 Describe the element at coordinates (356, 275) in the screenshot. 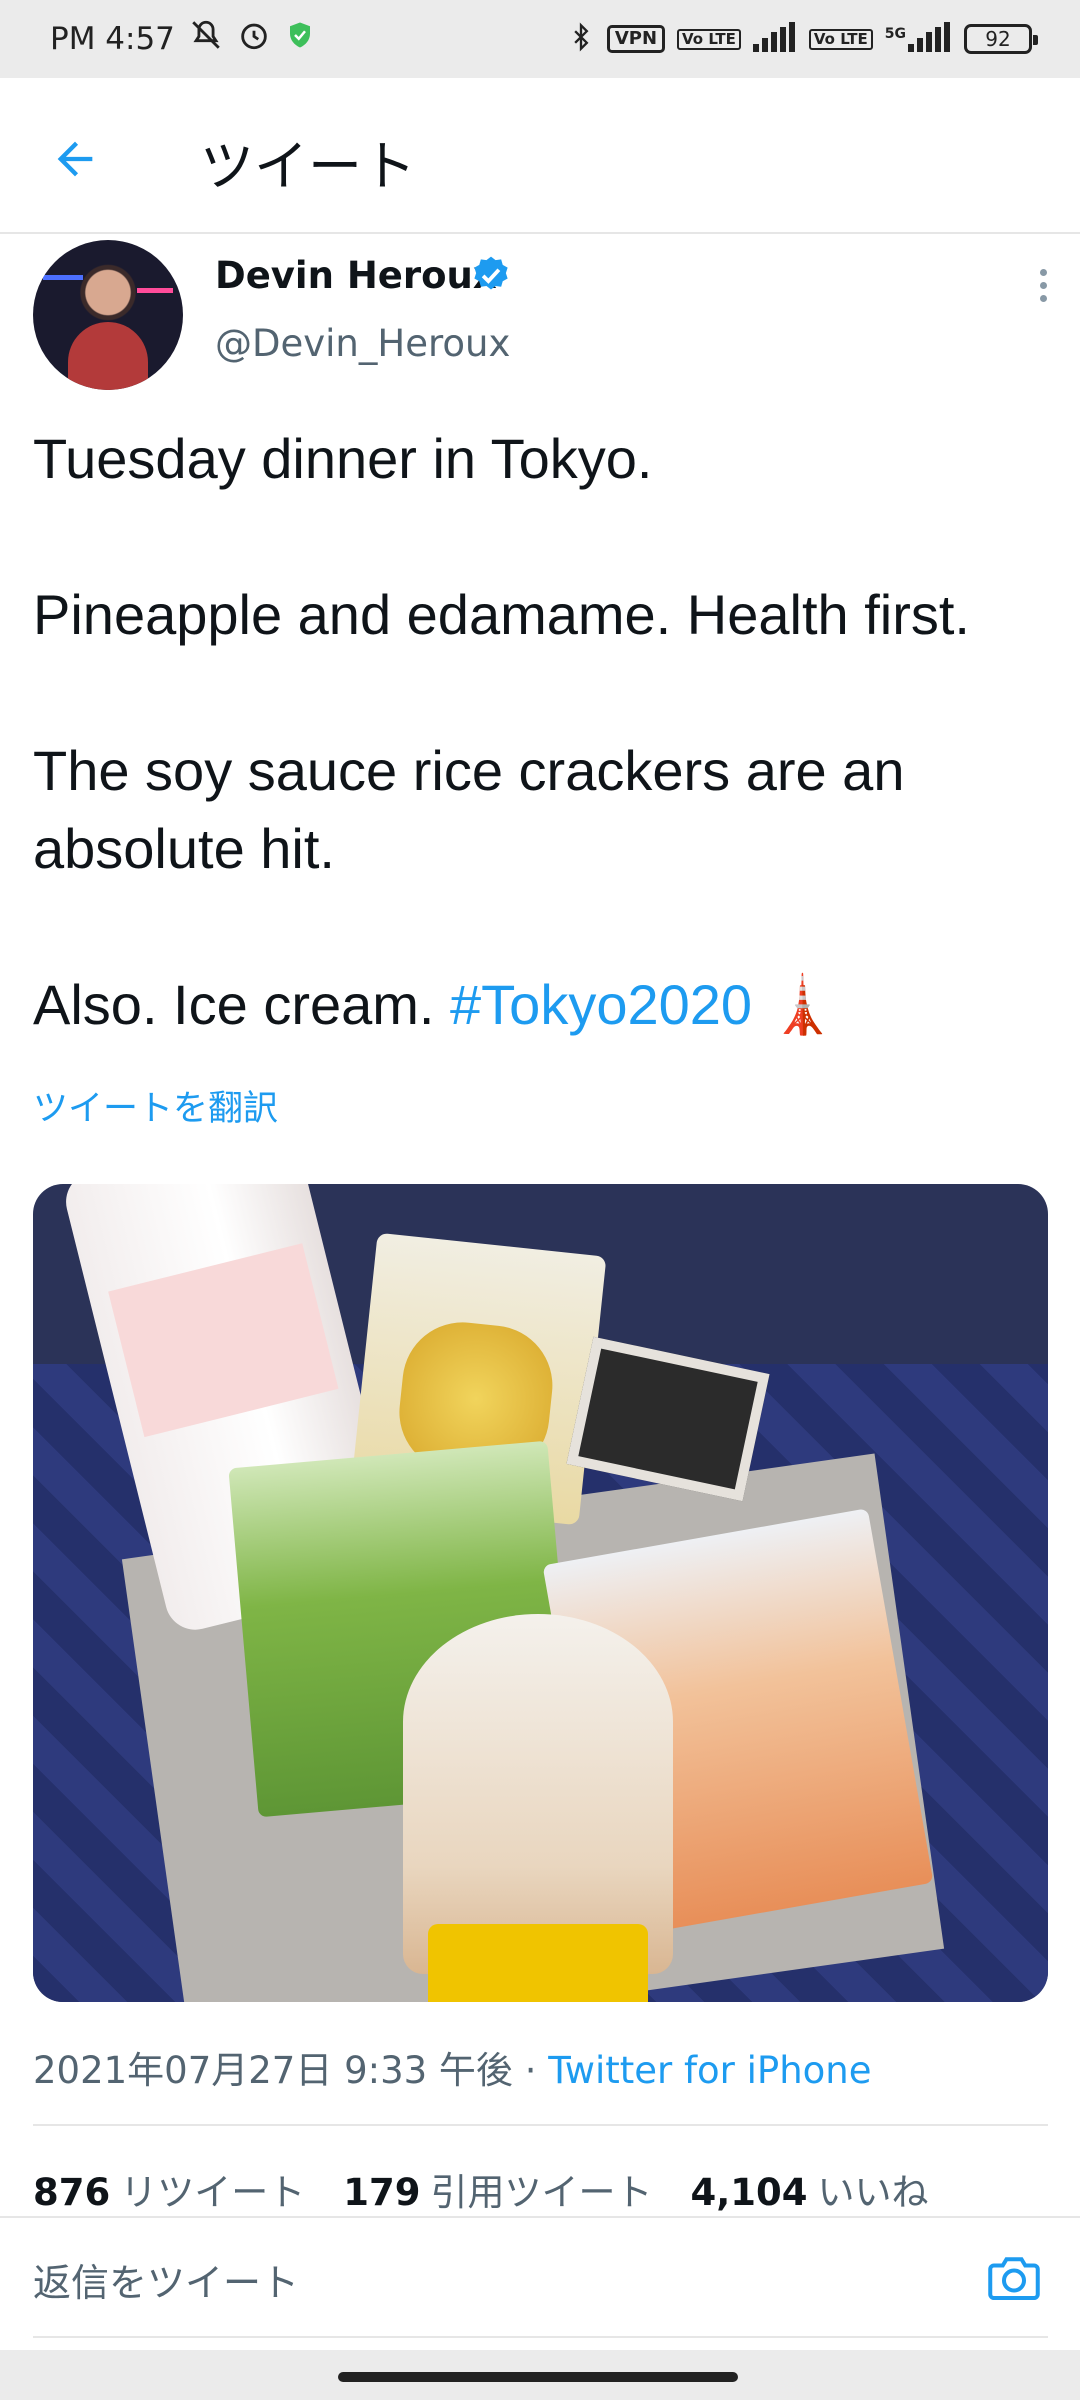

I see `author-name: Devin Heroux` at that location.